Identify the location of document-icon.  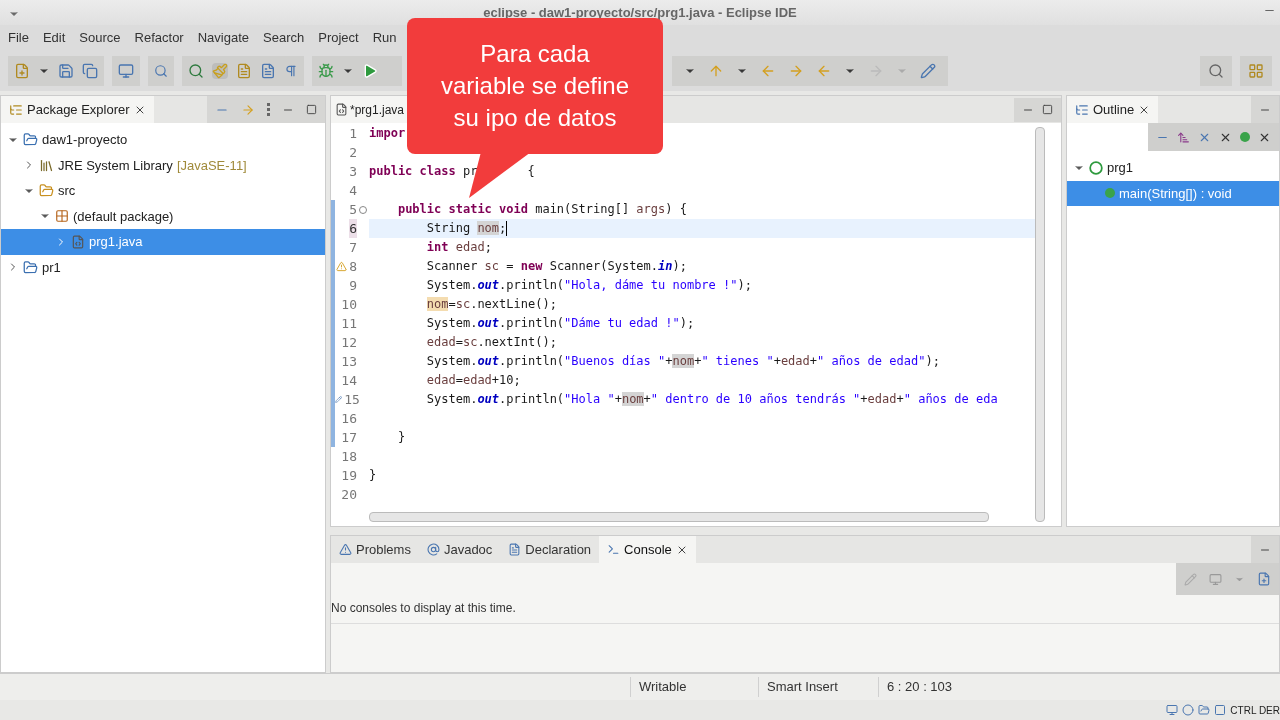
(244, 71).